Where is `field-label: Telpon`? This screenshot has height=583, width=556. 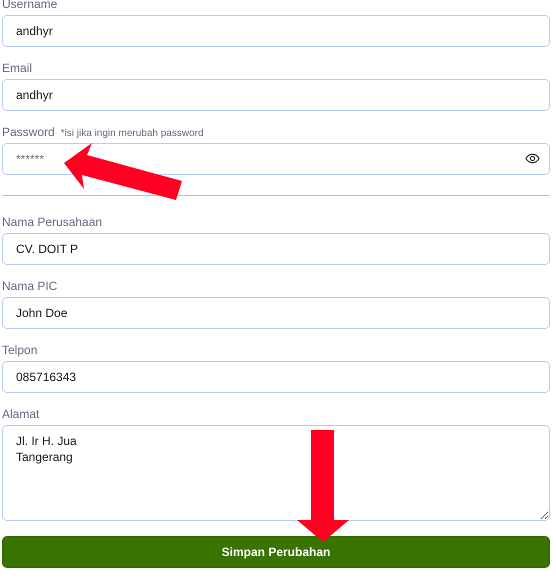
field-label: Telpon is located at coordinates (20, 350).